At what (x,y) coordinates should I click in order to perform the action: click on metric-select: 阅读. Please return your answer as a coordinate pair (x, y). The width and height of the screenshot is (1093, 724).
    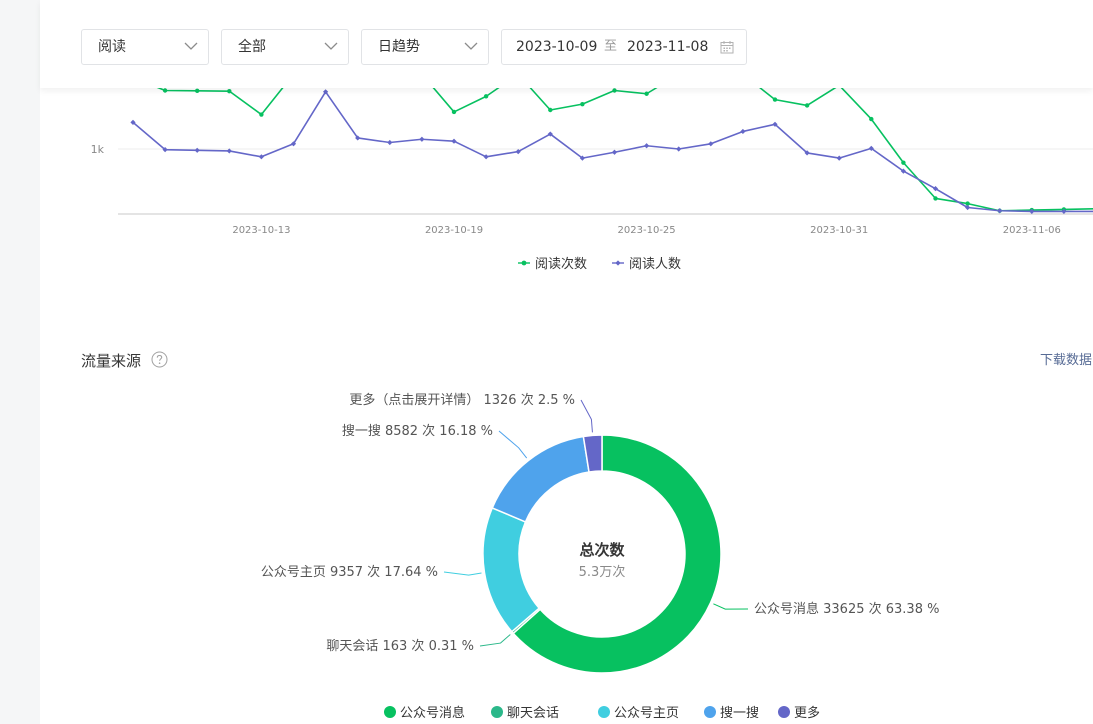
    Looking at the image, I should click on (145, 47).